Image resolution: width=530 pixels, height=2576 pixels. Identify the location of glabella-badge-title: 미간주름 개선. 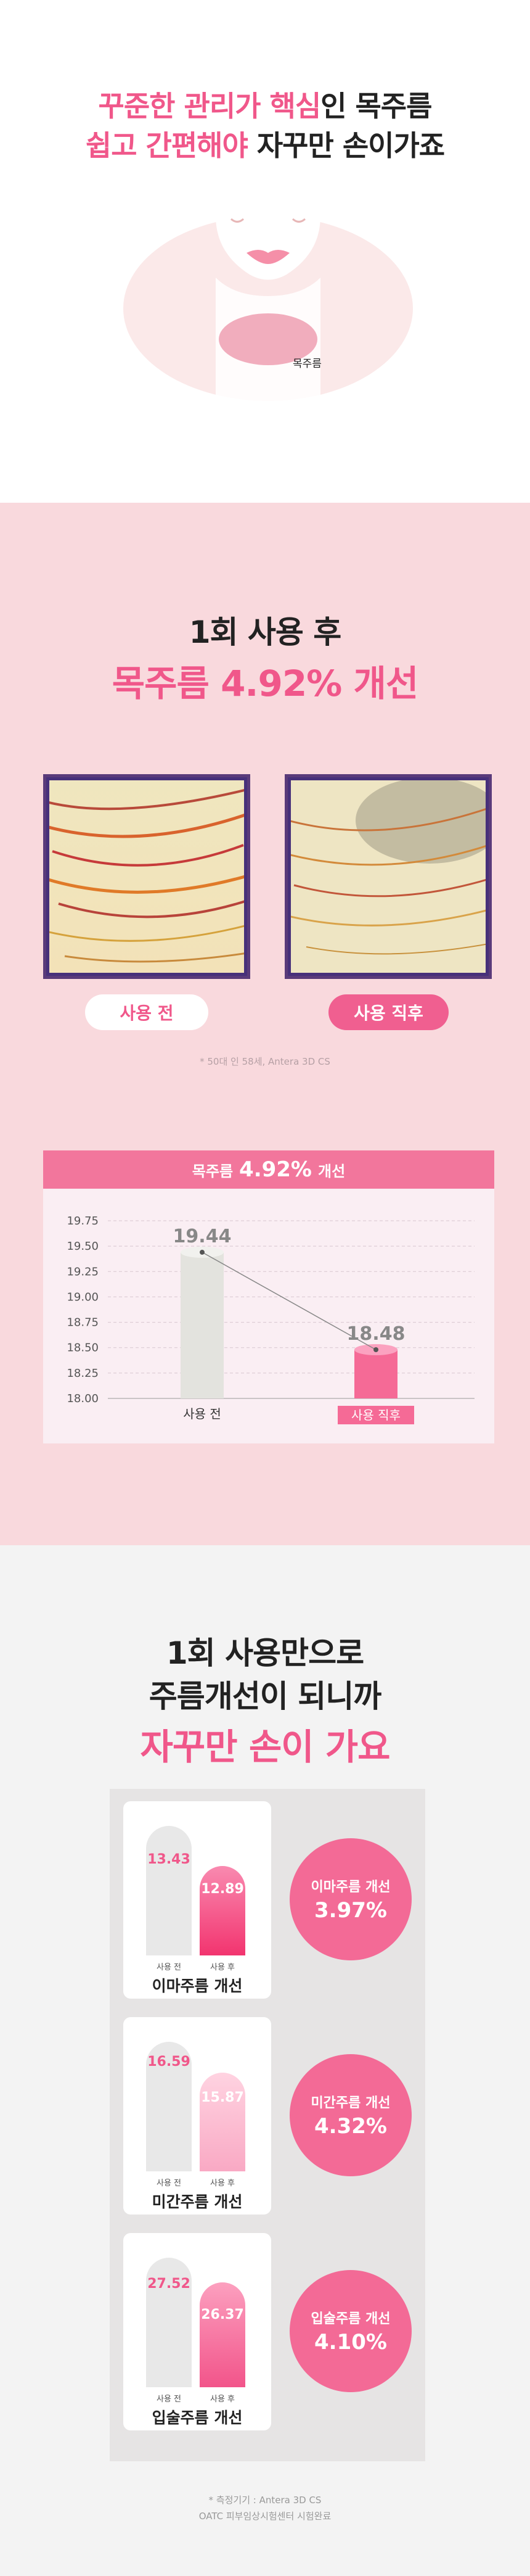
(351, 2103).